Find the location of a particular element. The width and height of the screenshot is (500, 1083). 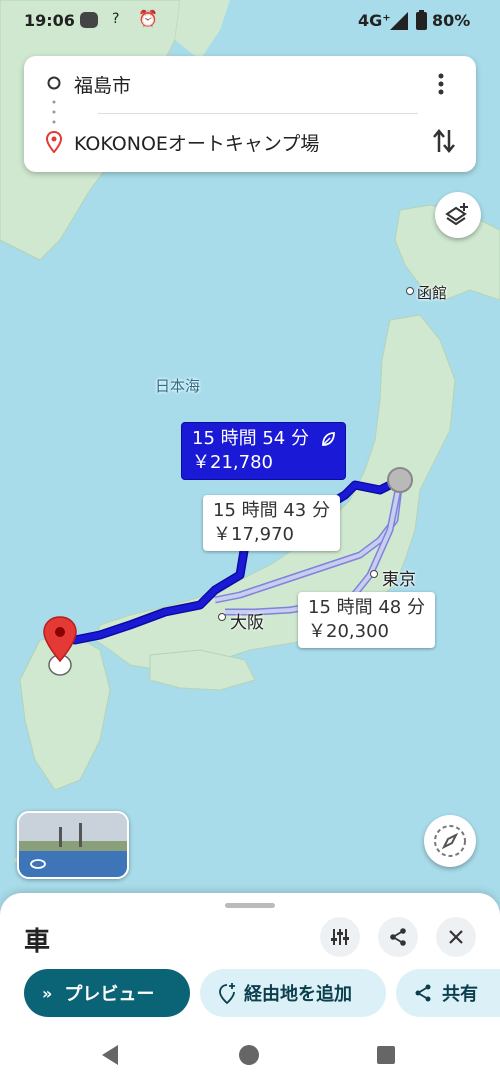

destination-map-pin-icon is located at coordinates (60, 646).